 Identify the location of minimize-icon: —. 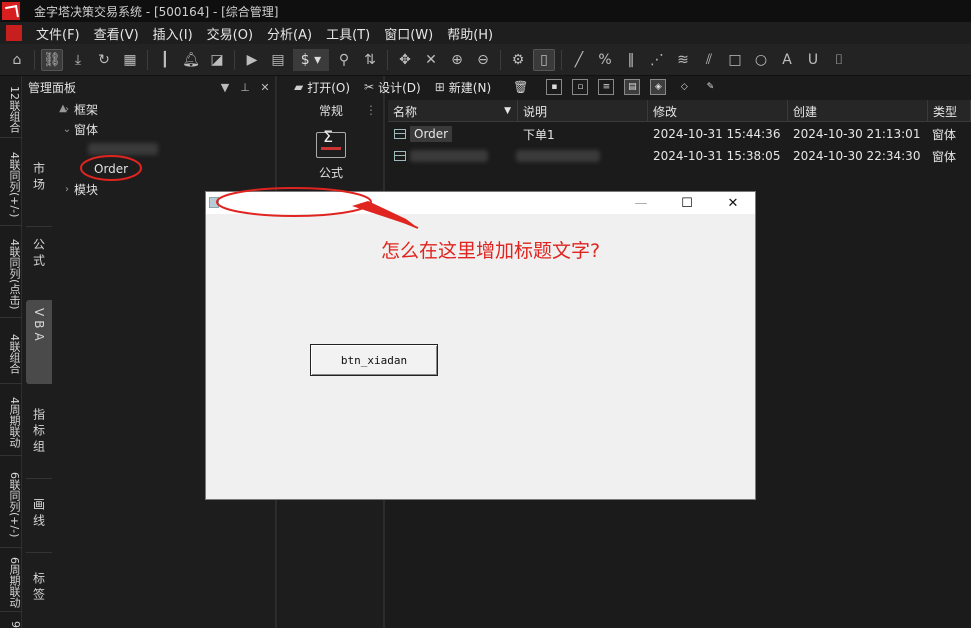
(641, 203).